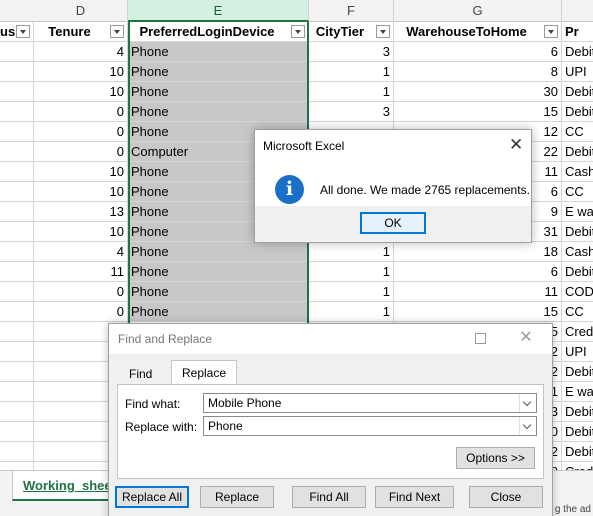 This screenshot has width=593, height=516. I want to click on header-cell-device: PreferredLoginDevice, so click(218, 32).